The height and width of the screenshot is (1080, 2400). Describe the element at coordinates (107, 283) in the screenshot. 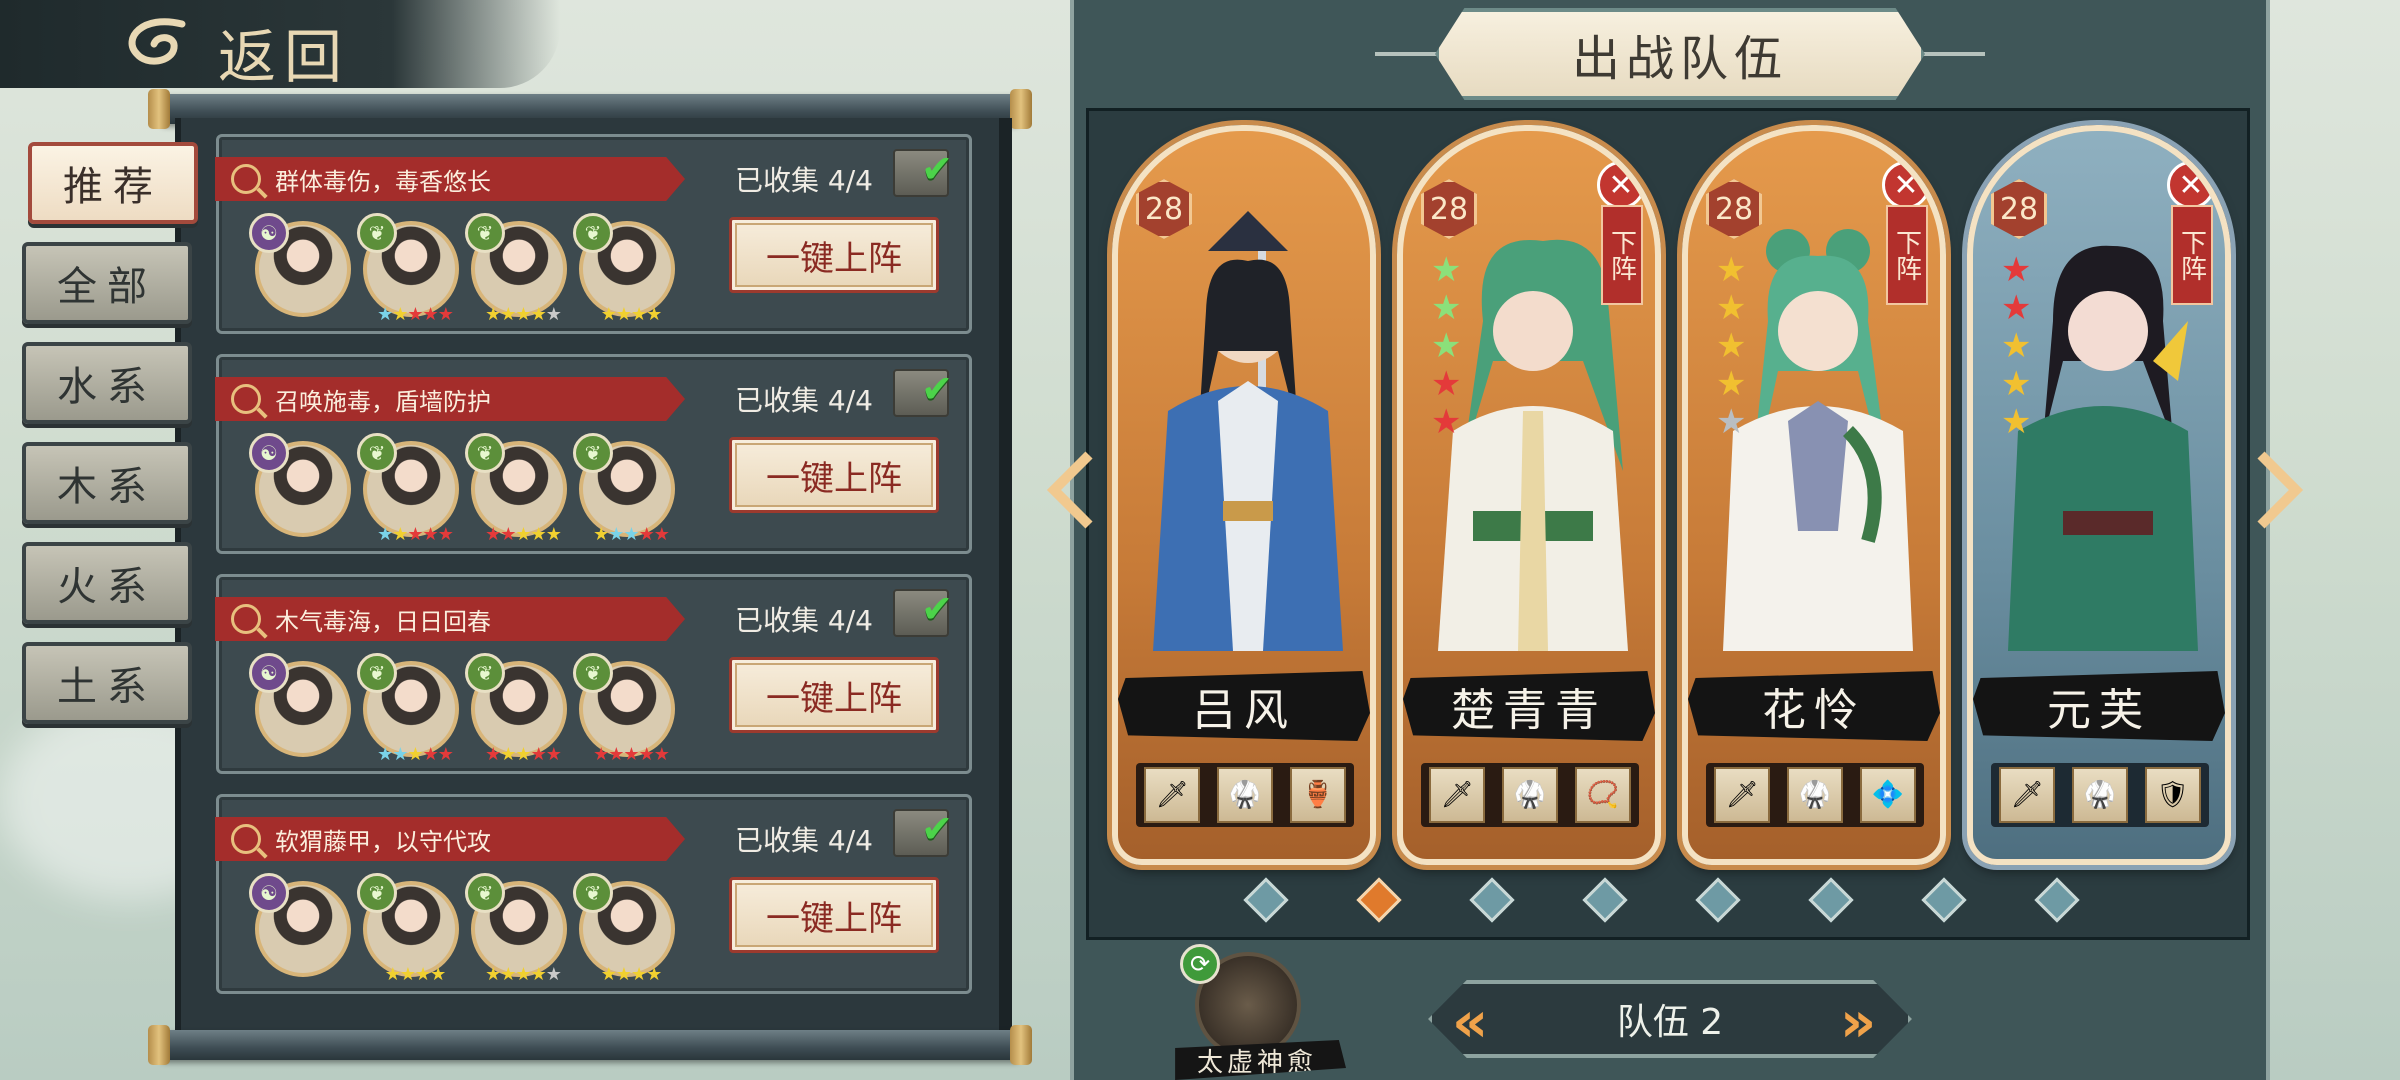

I see `tab-all: 全部` at that location.